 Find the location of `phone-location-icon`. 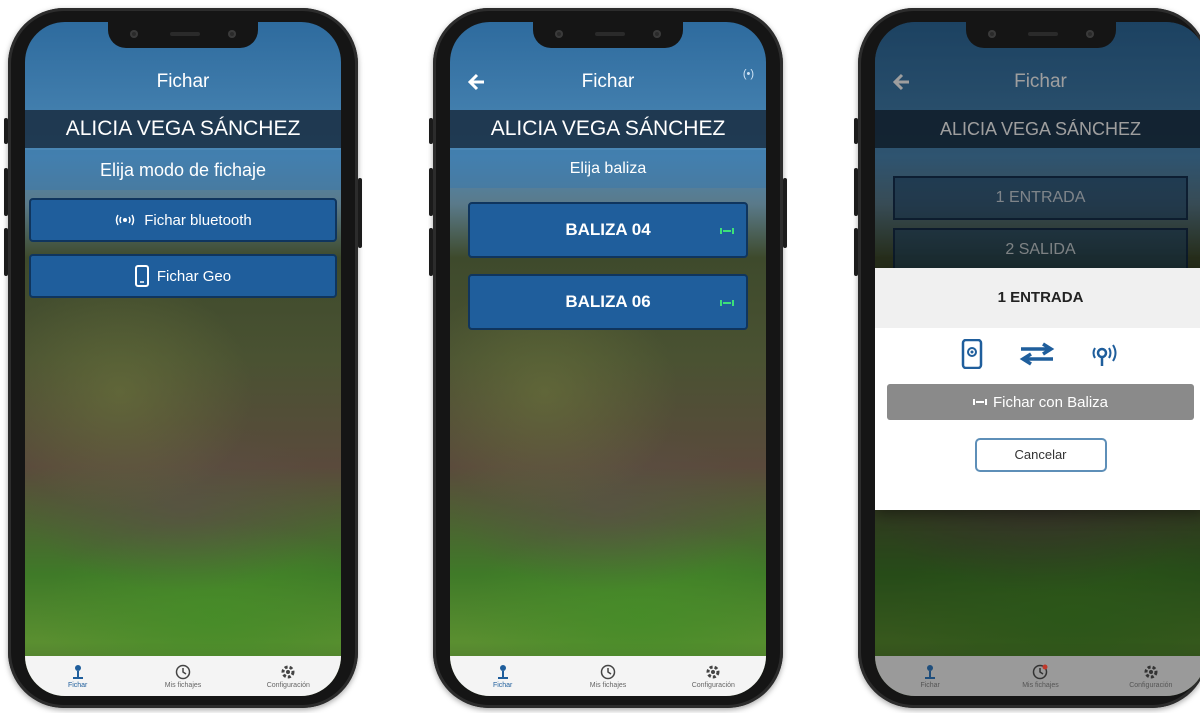

phone-location-icon is located at coordinates (972, 356).